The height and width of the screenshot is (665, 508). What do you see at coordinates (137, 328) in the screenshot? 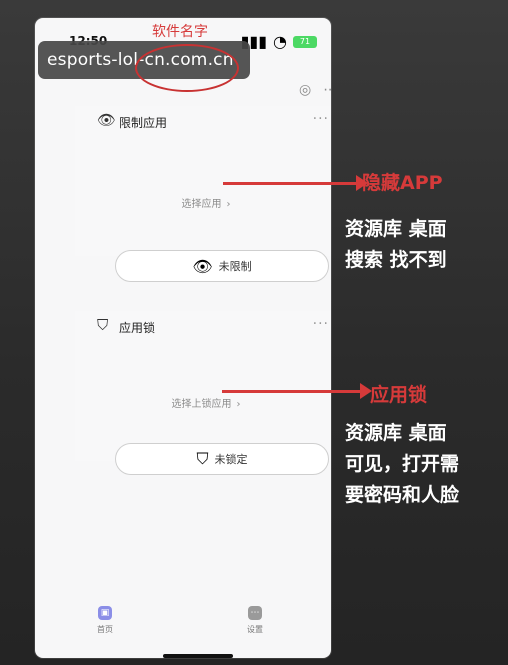
I see `lock-title: 应用锁` at bounding box center [137, 328].